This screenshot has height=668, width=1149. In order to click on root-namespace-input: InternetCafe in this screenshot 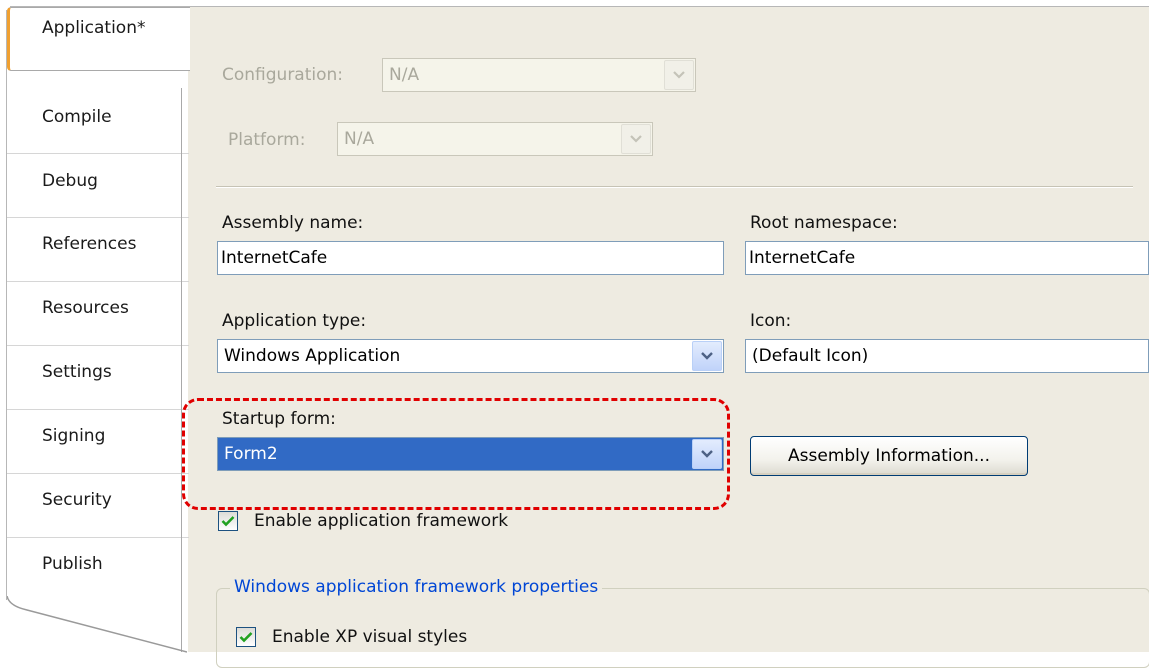, I will do `click(947, 258)`.